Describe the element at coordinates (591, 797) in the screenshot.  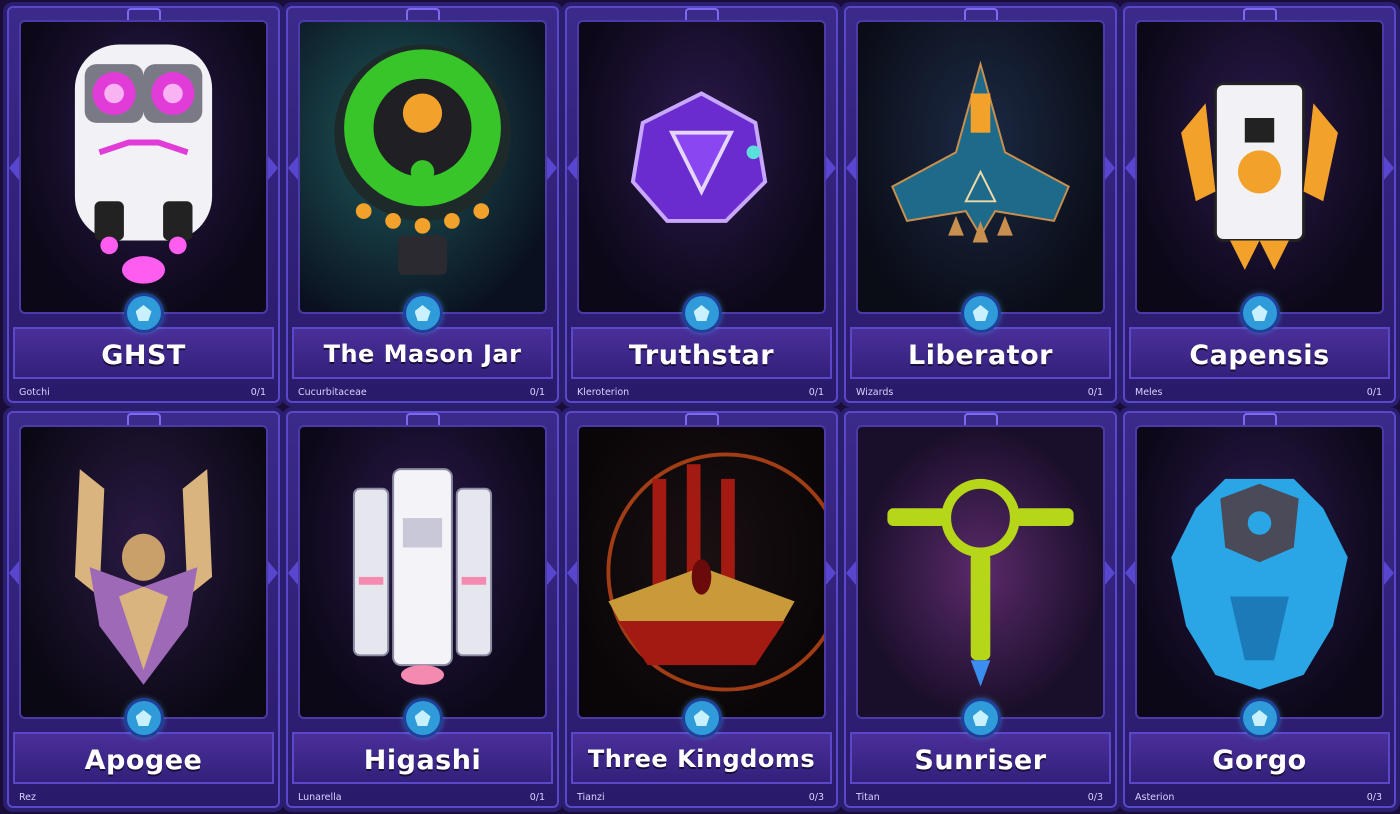
I see `collection-label: Tianzi` at that location.